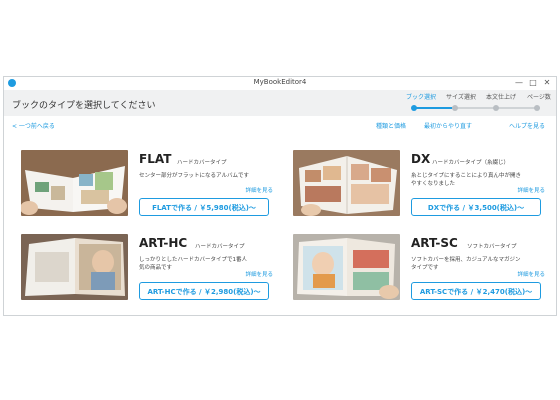 The width and height of the screenshot is (560, 400). What do you see at coordinates (527, 125) in the screenshot?
I see `help-link: ヘルプを見る` at bounding box center [527, 125].